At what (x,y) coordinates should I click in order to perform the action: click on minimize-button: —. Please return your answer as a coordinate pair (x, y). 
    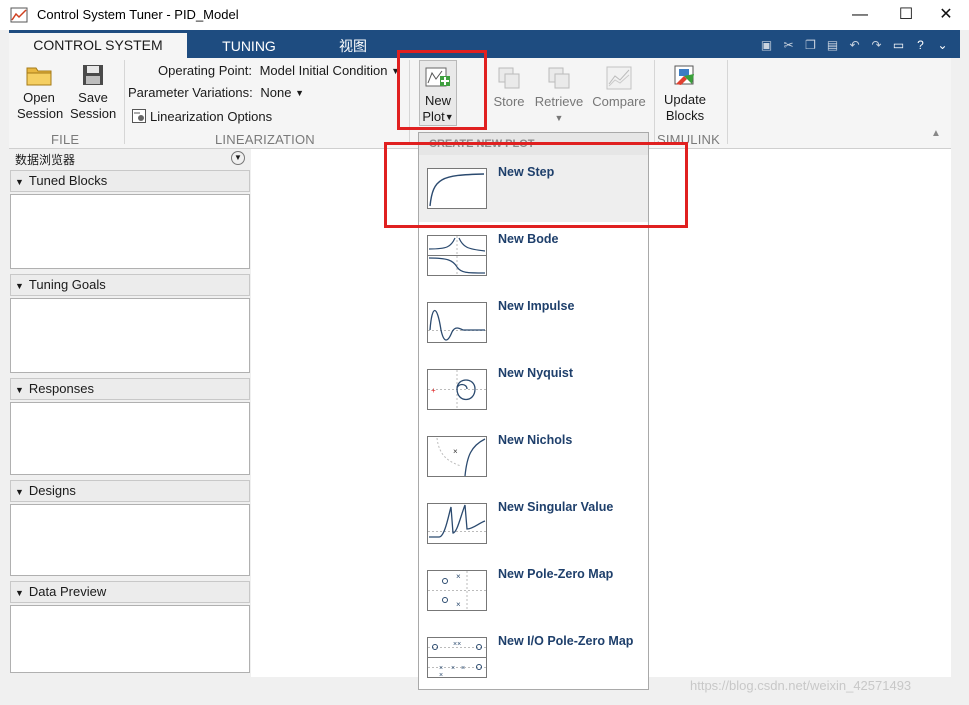
    Looking at the image, I should click on (860, 15).